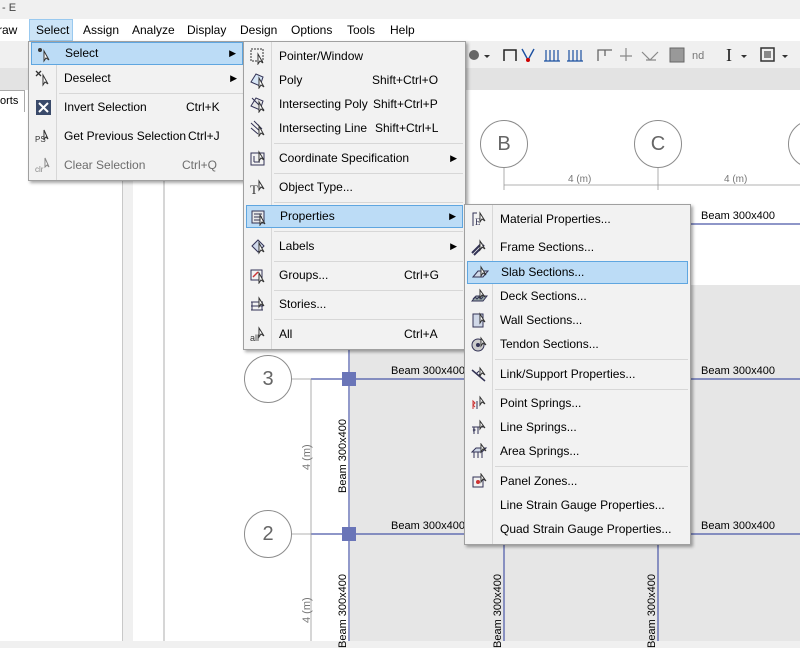 The width and height of the screenshot is (800, 648). What do you see at coordinates (101, 30) in the screenshot?
I see `menu-assign: Assign` at bounding box center [101, 30].